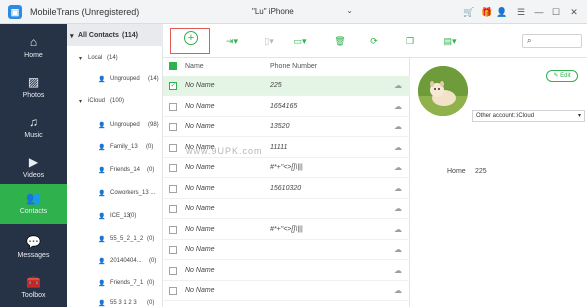 The width and height of the screenshot is (587, 307). Describe the element at coordinates (194, 66) in the screenshot. I see `column-name-header: Name` at that location.